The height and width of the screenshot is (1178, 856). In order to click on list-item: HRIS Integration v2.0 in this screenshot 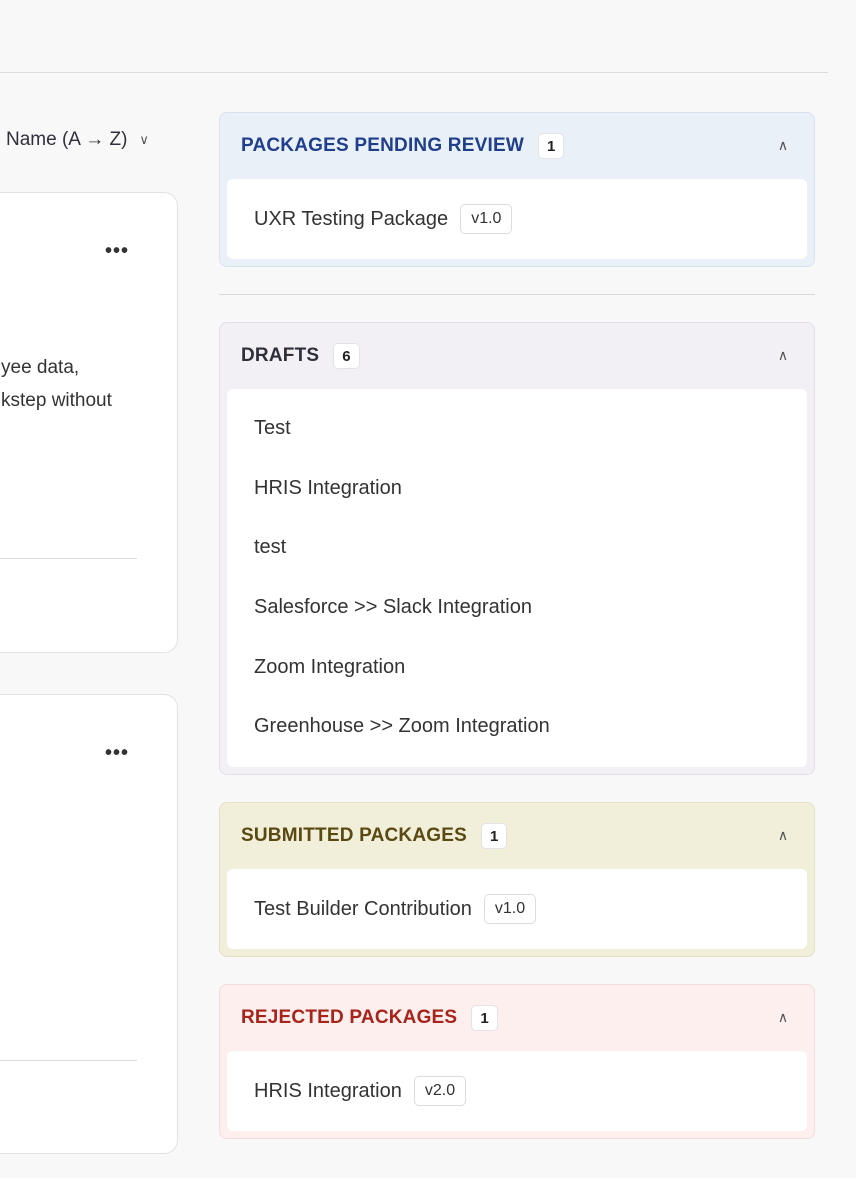, I will do `click(517, 1091)`.